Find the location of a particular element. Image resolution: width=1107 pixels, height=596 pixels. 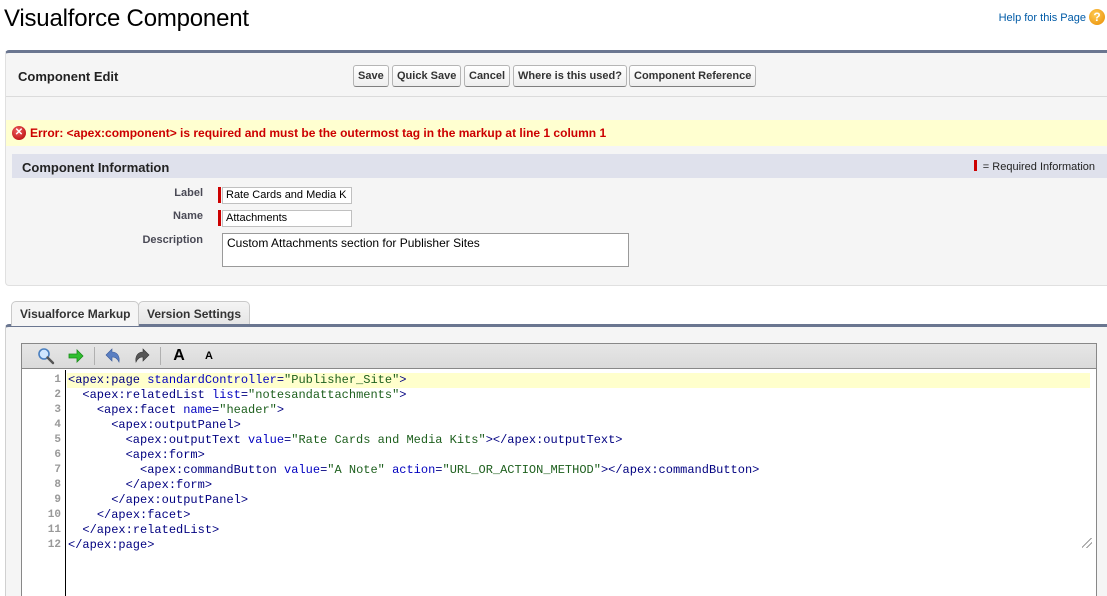

line-text: <apex:facet name="header"> is located at coordinates (176, 410).